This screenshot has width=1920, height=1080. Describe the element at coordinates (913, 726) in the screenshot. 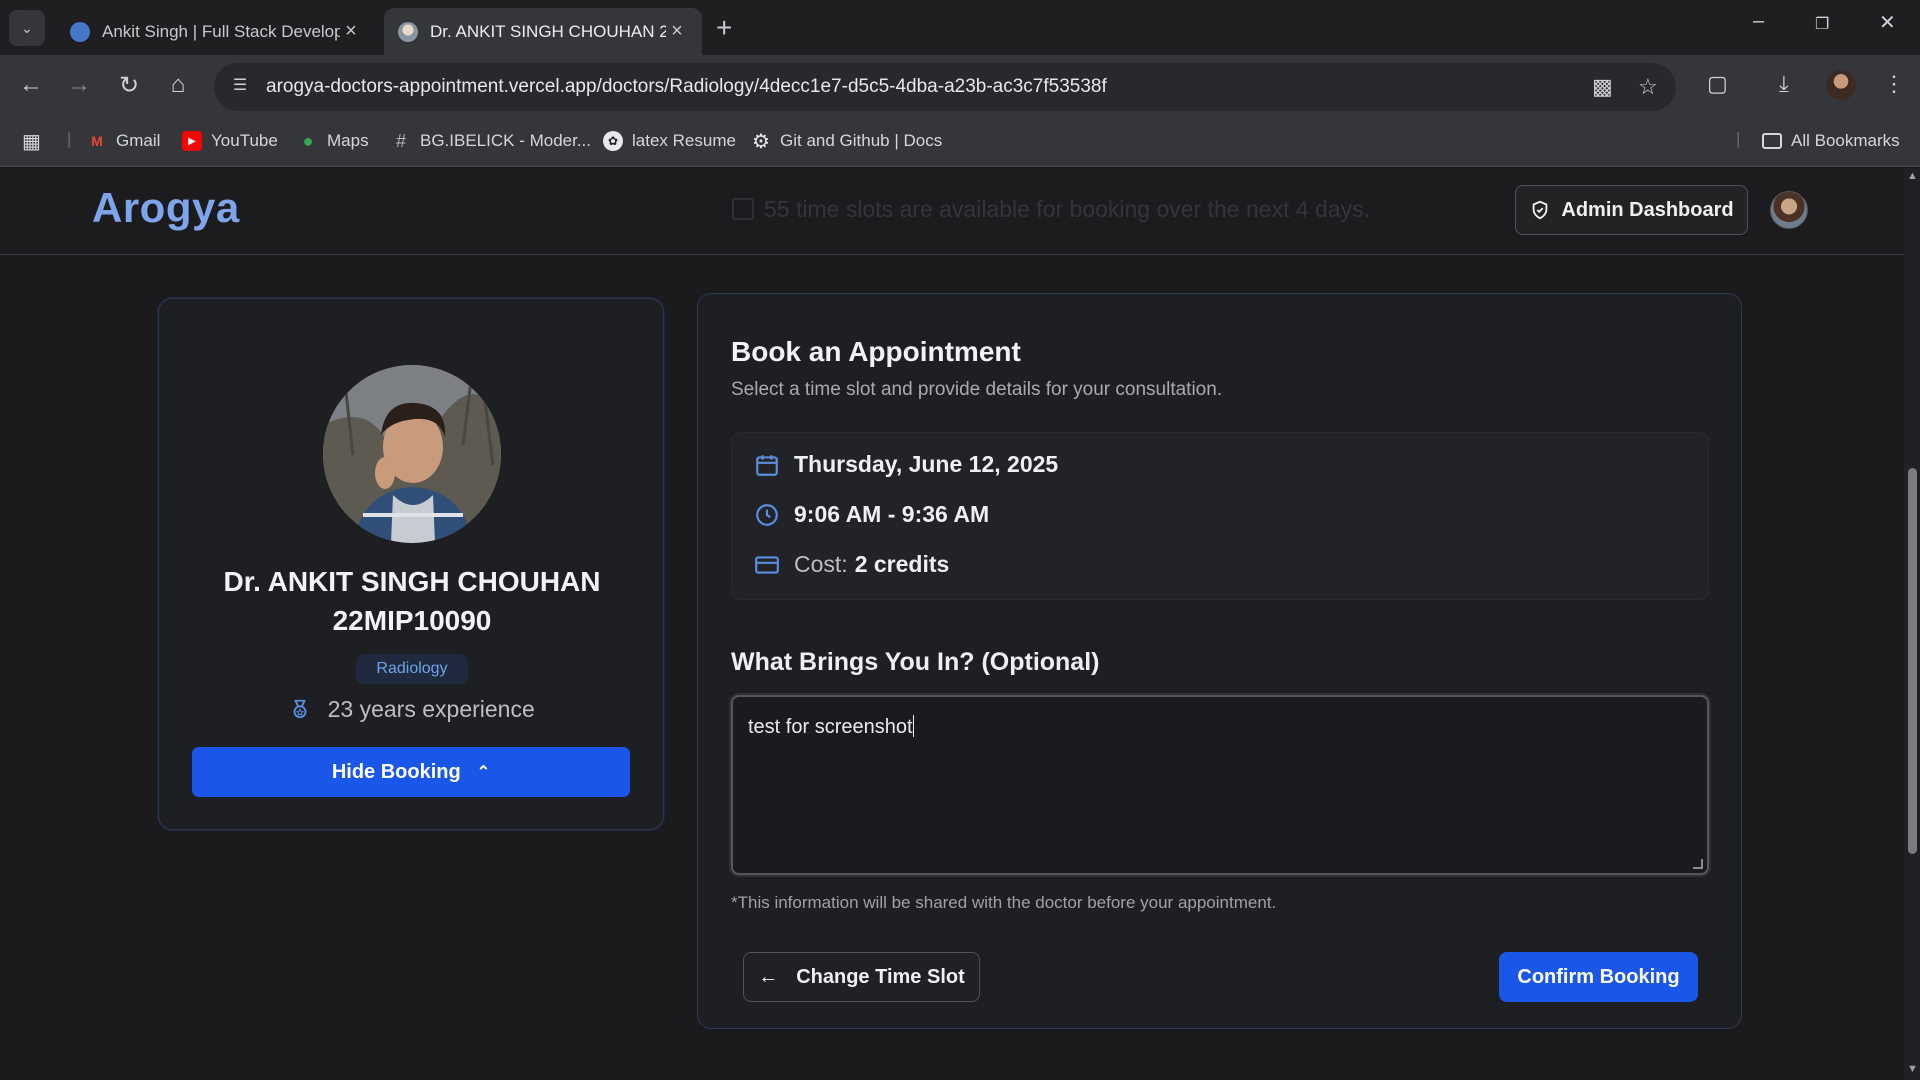

I see `text-caret` at that location.